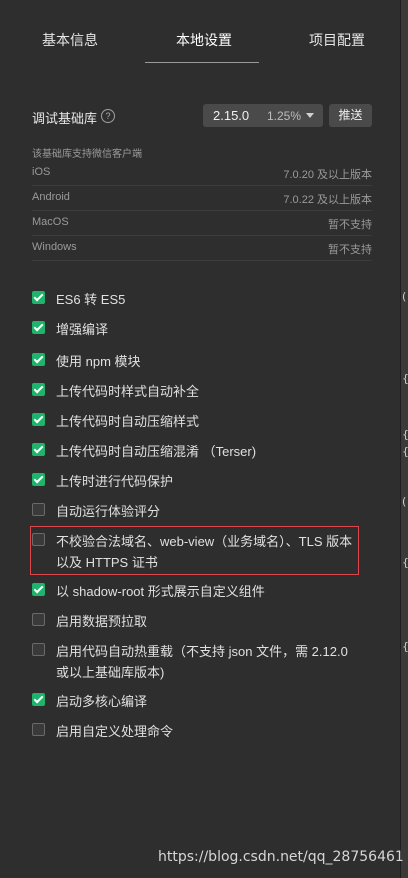  Describe the element at coordinates (82, 329) in the screenshot. I see `option-label: 增强编译` at that location.